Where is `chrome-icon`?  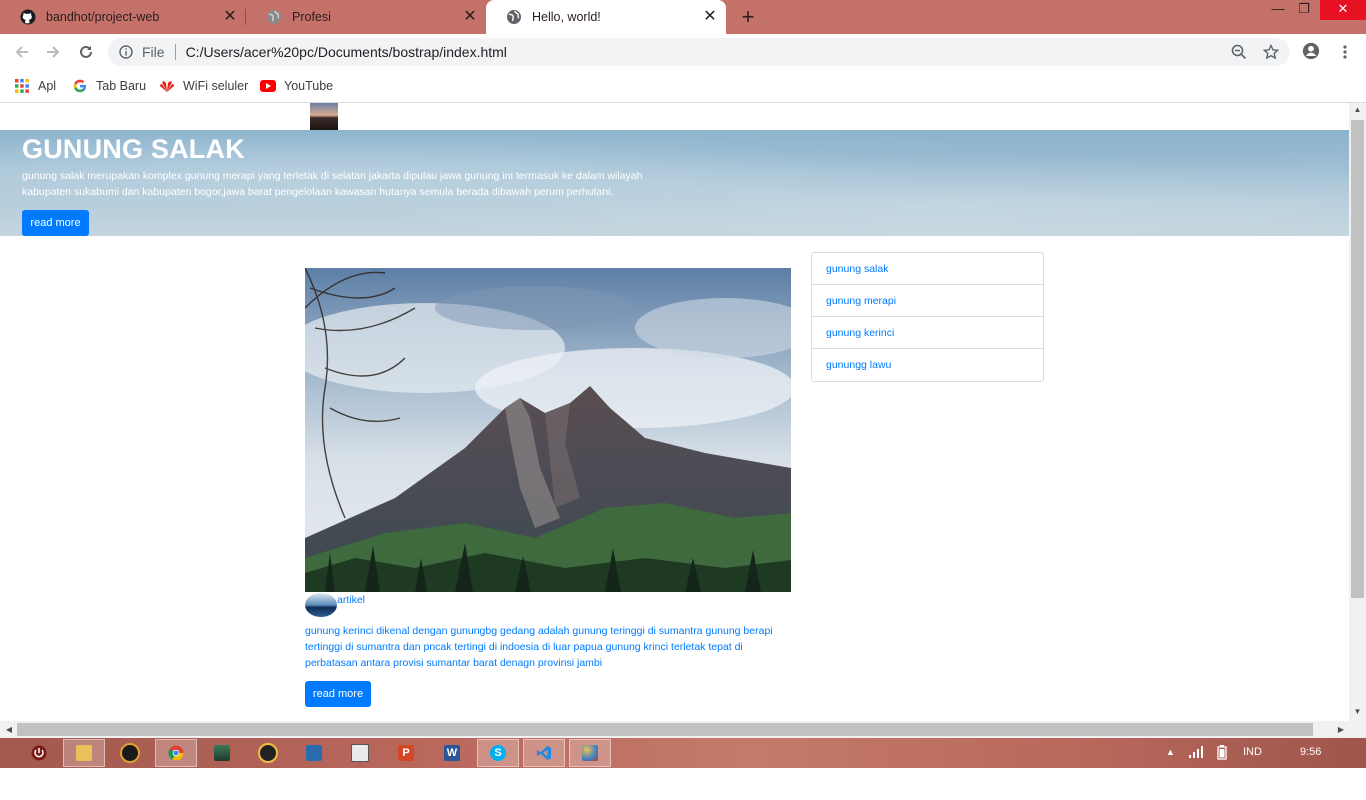
chrome-icon is located at coordinates (176, 753).